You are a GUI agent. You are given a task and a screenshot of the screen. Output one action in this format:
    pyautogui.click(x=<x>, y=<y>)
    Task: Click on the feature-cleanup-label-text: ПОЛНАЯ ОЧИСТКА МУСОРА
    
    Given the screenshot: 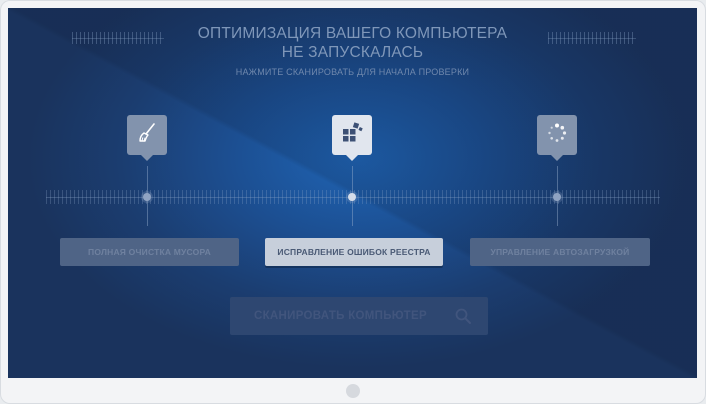 What is the action you would take?
    pyautogui.click(x=149, y=252)
    